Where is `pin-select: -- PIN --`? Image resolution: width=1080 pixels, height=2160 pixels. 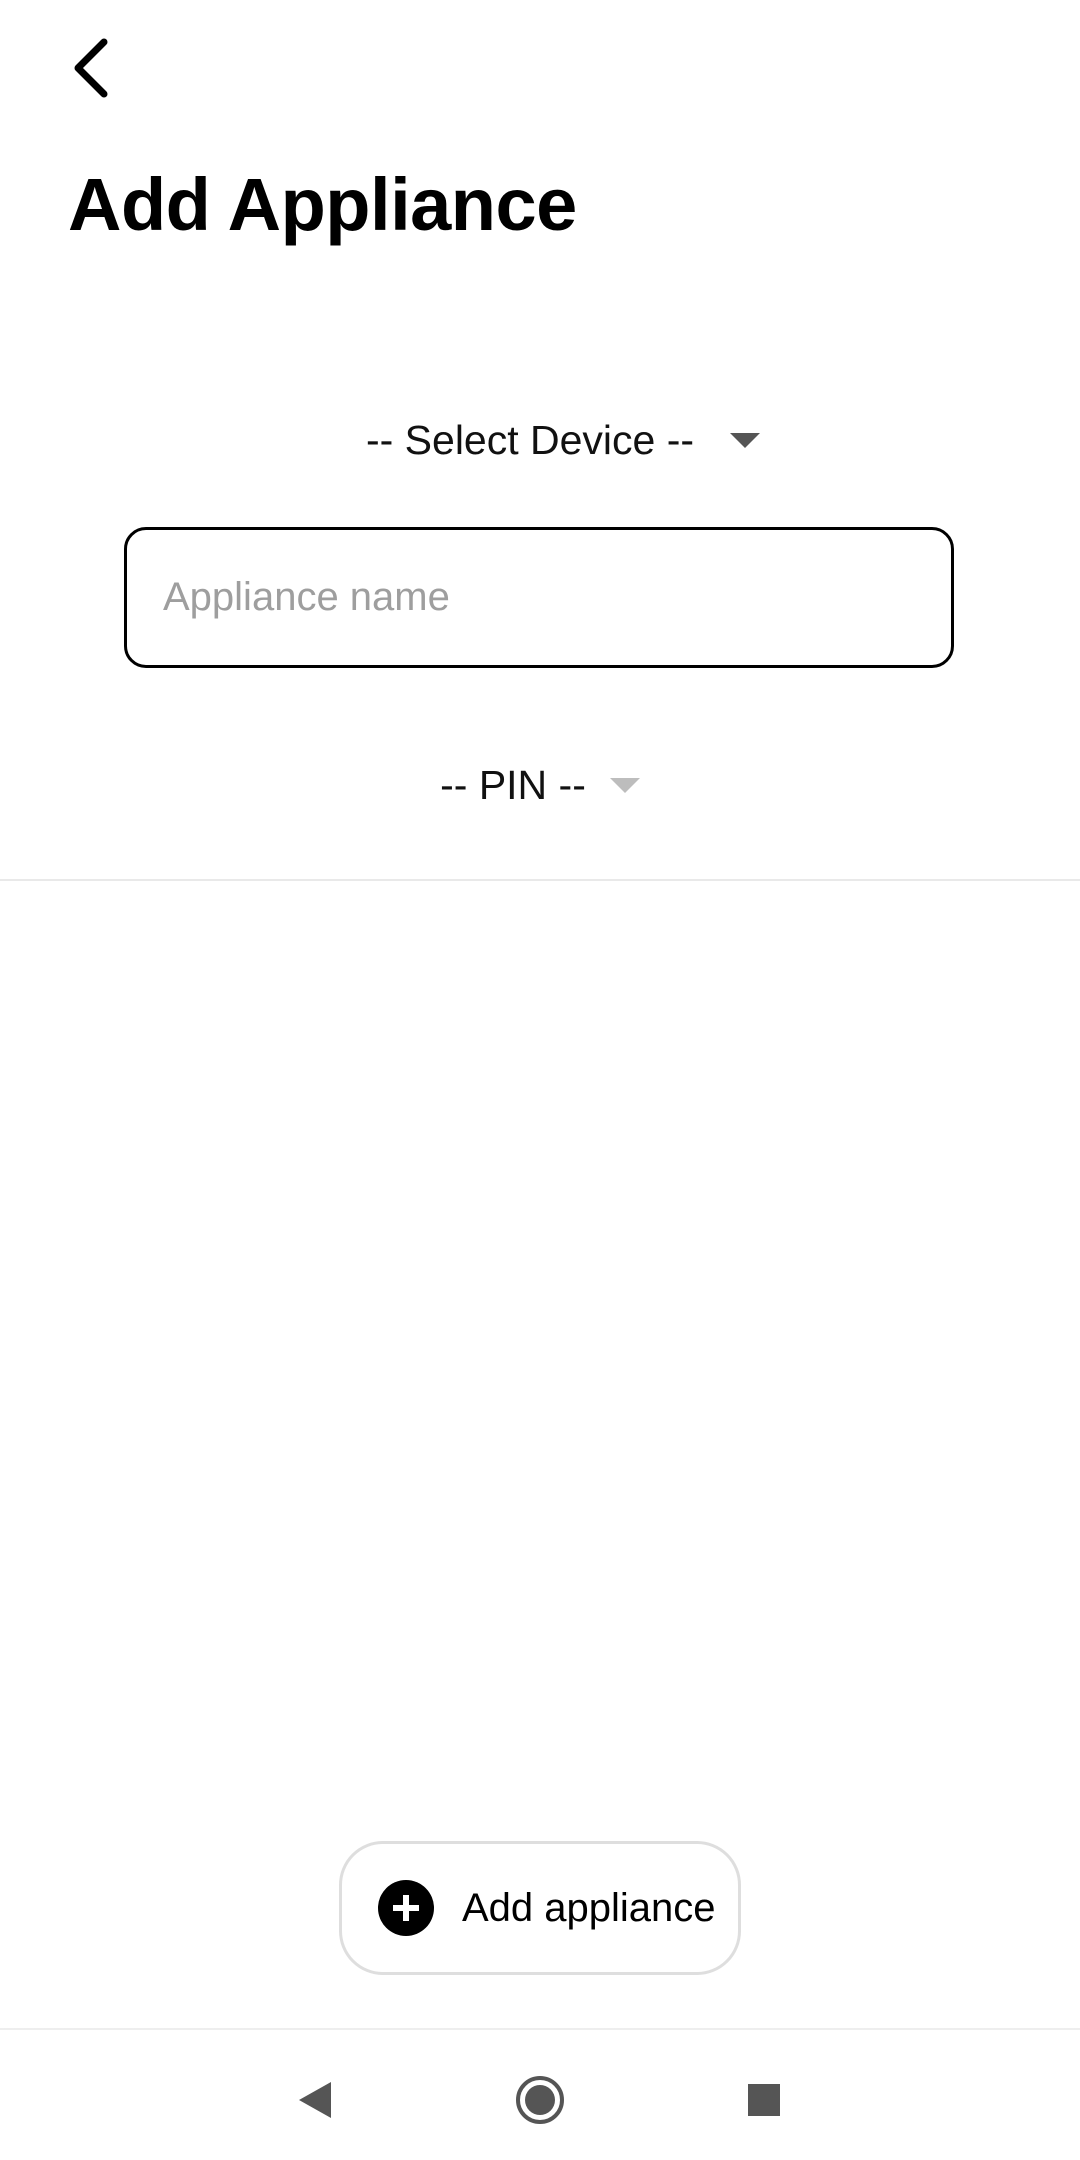
pin-select: -- PIN -- is located at coordinates (540, 785).